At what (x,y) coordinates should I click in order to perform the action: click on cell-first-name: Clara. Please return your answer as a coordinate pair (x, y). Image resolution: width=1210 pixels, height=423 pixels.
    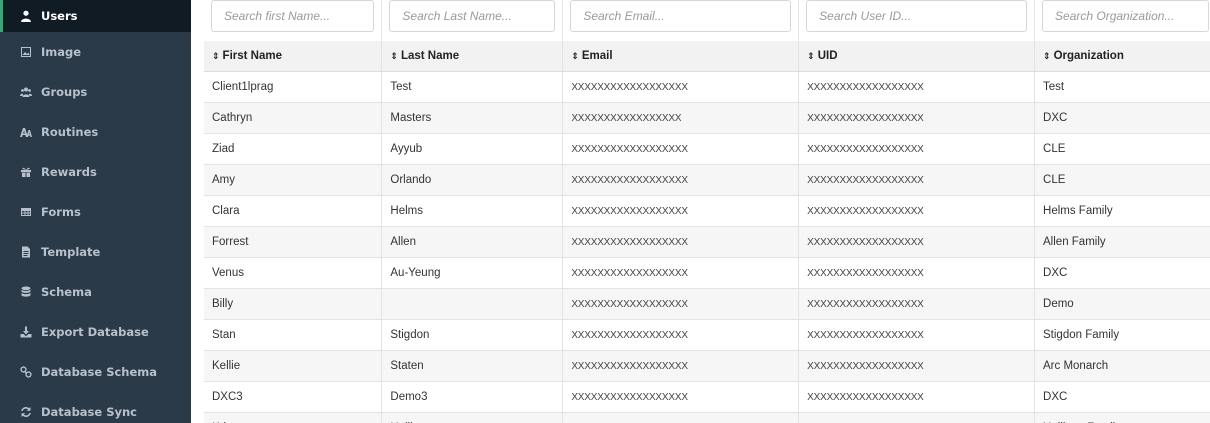
    Looking at the image, I should click on (293, 211).